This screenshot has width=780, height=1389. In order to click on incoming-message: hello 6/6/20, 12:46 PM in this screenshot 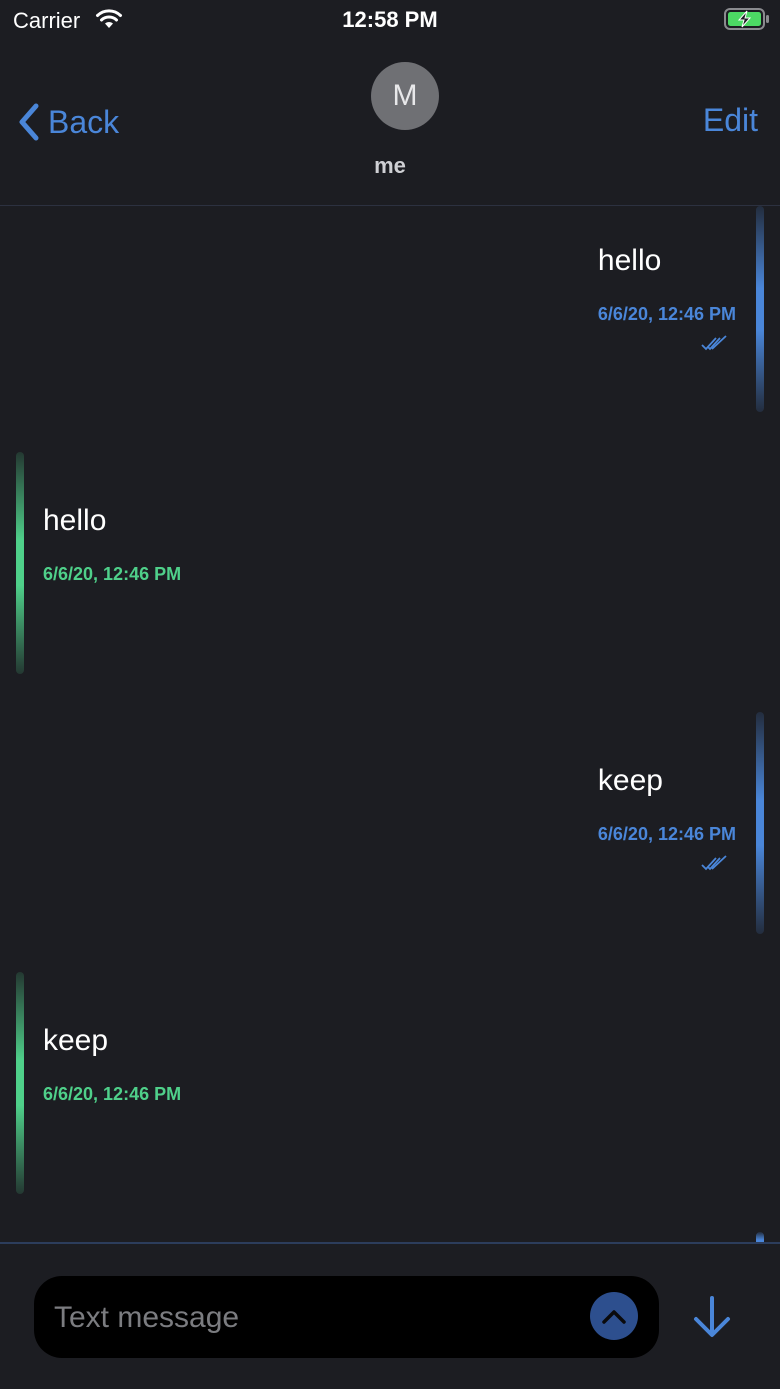, I will do `click(112, 544)`.